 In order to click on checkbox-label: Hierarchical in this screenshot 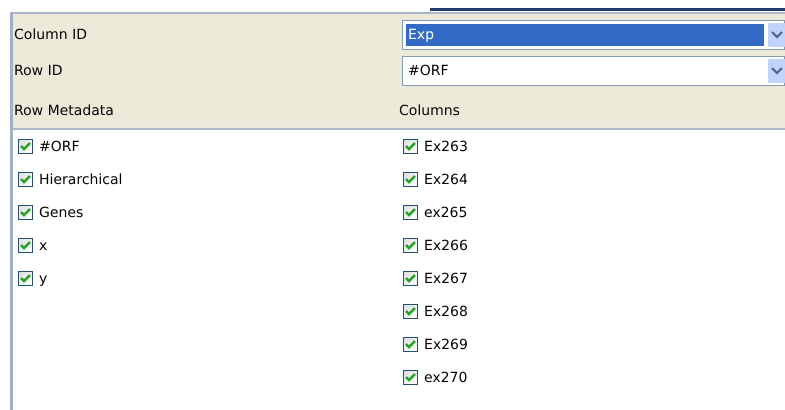, I will do `click(80, 179)`.